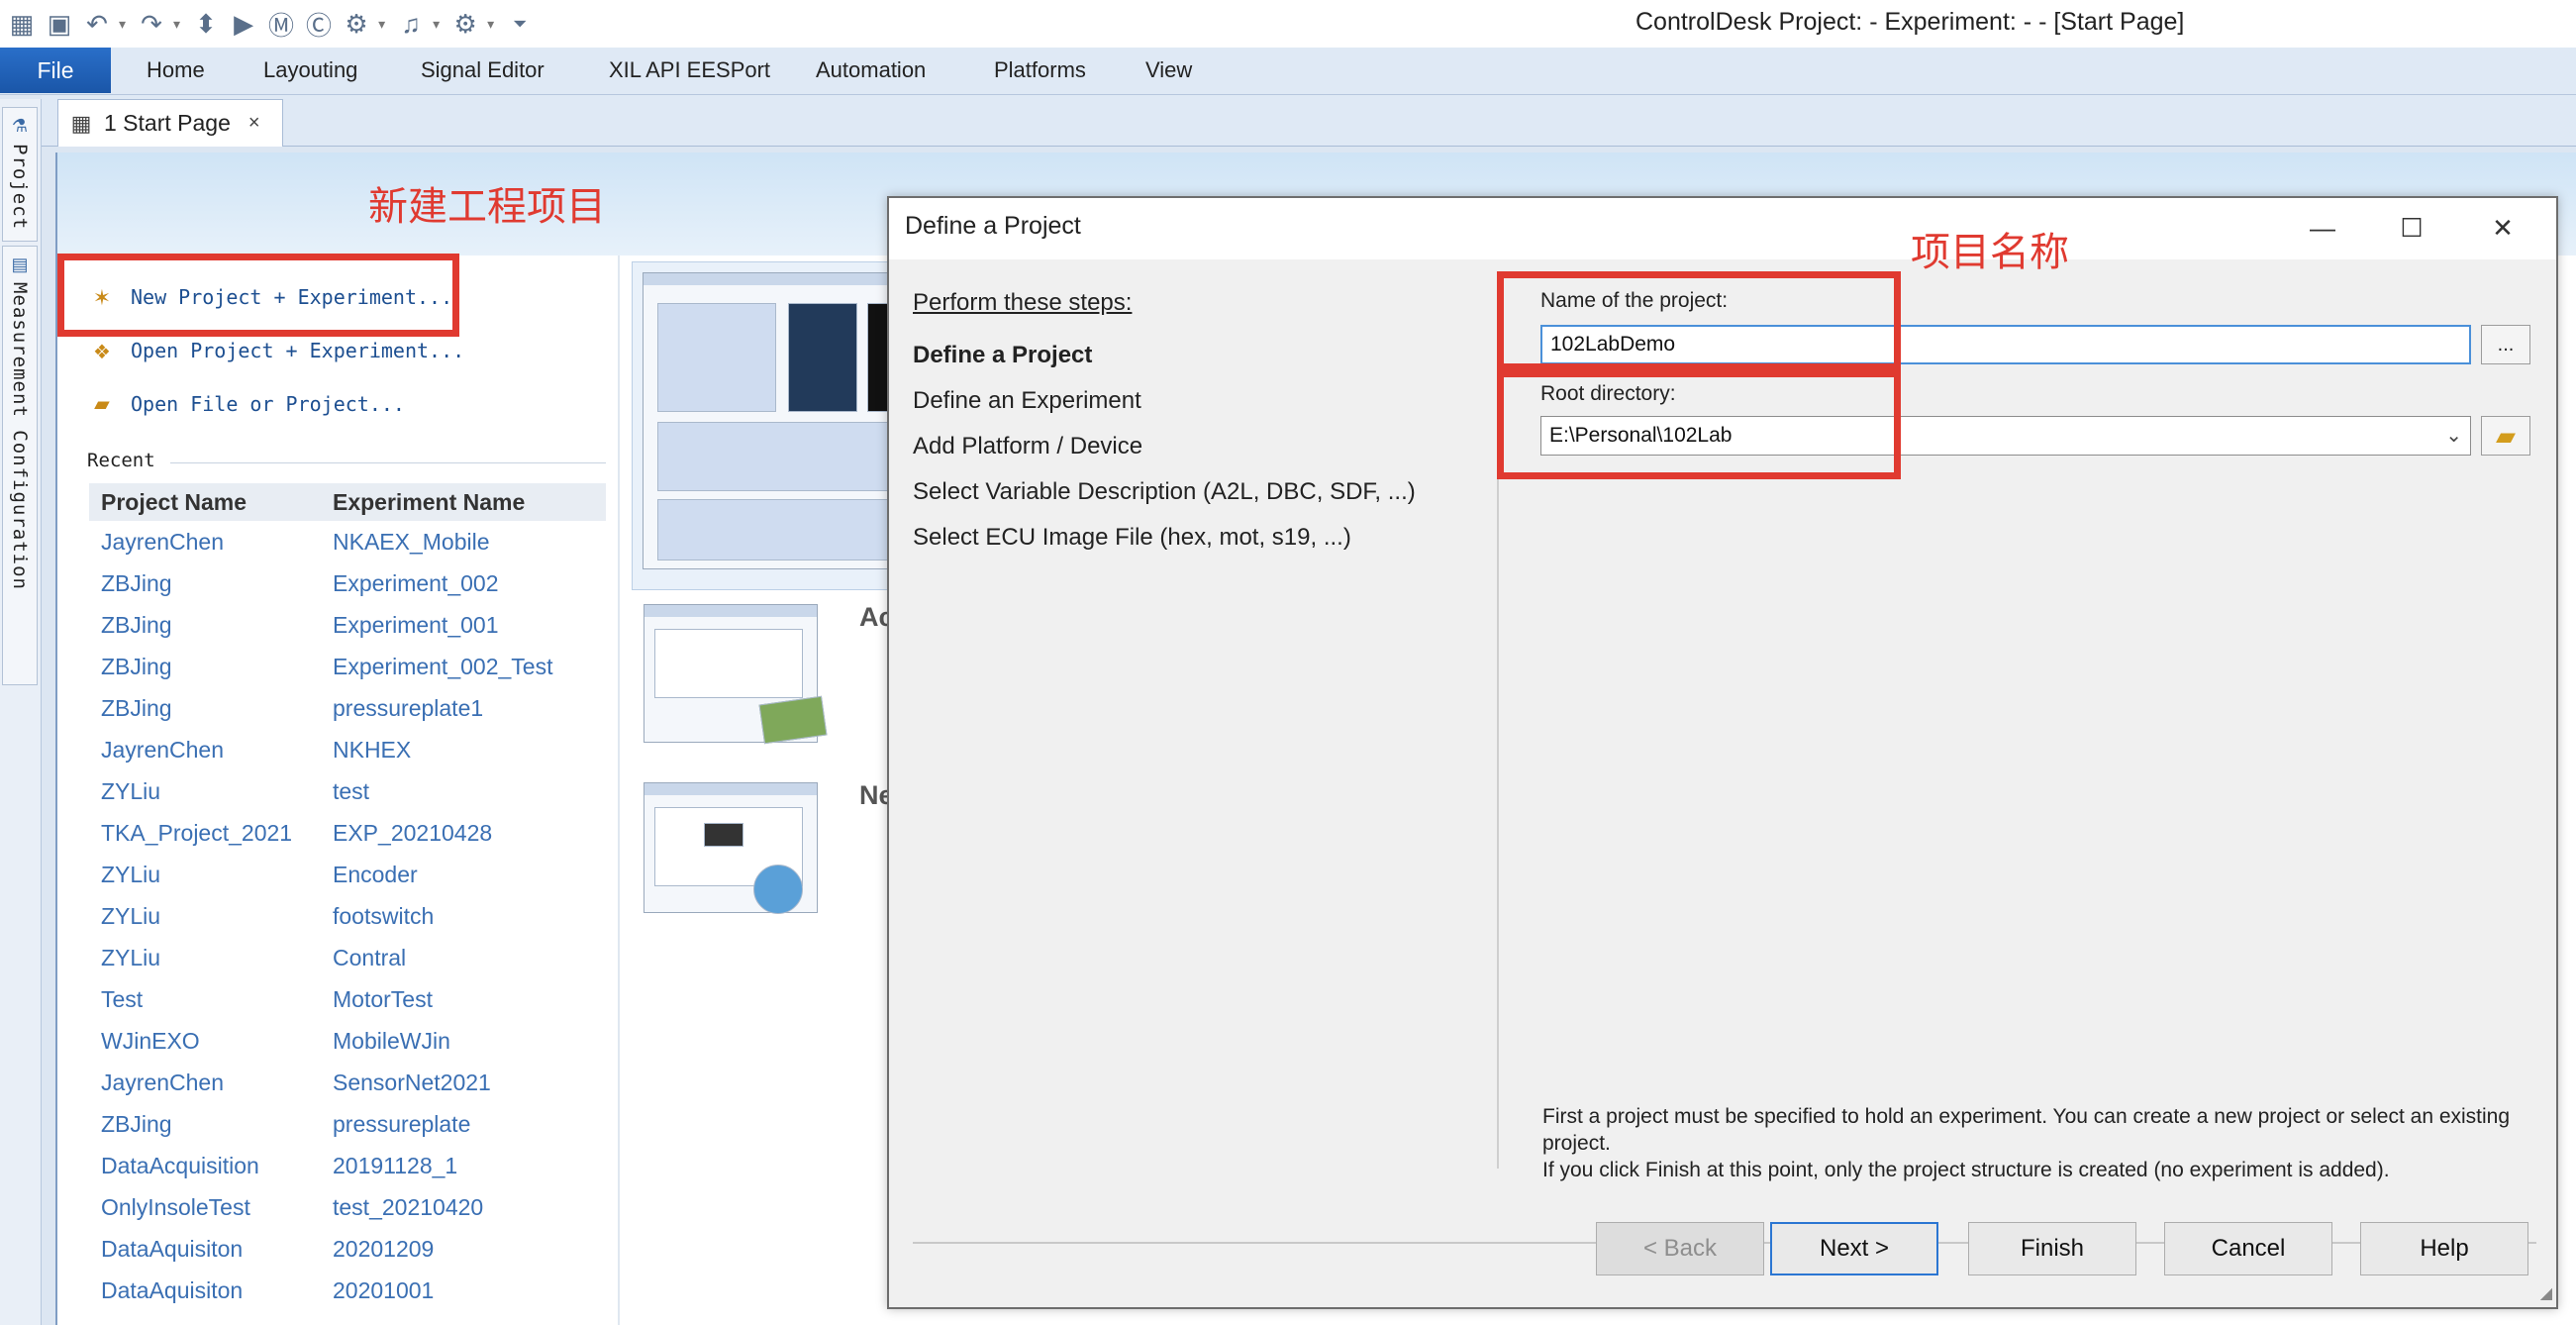  I want to click on close-icon: ✕, so click(2502, 228).